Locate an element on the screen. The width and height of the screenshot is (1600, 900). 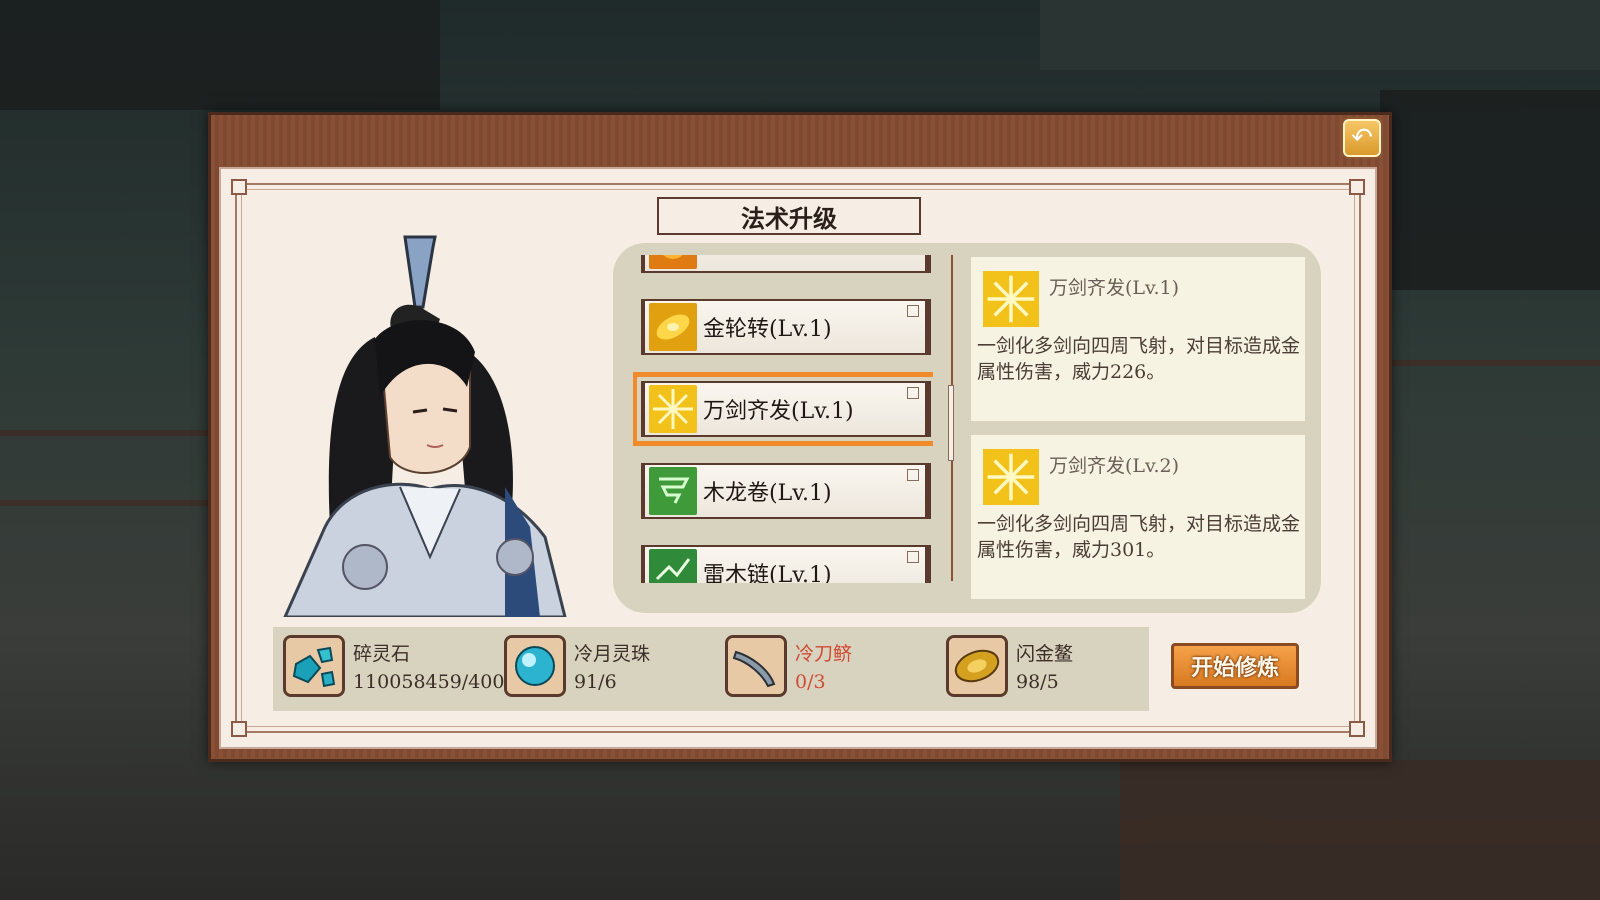
skill-list: 金轮转(Lv.1) 万剑齐发(Lv.1) 木龙卷(Lv.1) 雷木链(Lv.1) is located at coordinates (783, 419).